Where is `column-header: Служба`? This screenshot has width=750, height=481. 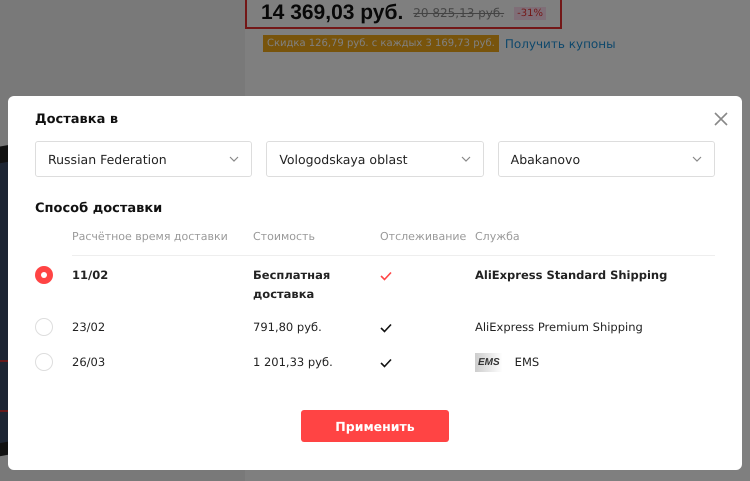
column-header: Служба is located at coordinates (497, 236).